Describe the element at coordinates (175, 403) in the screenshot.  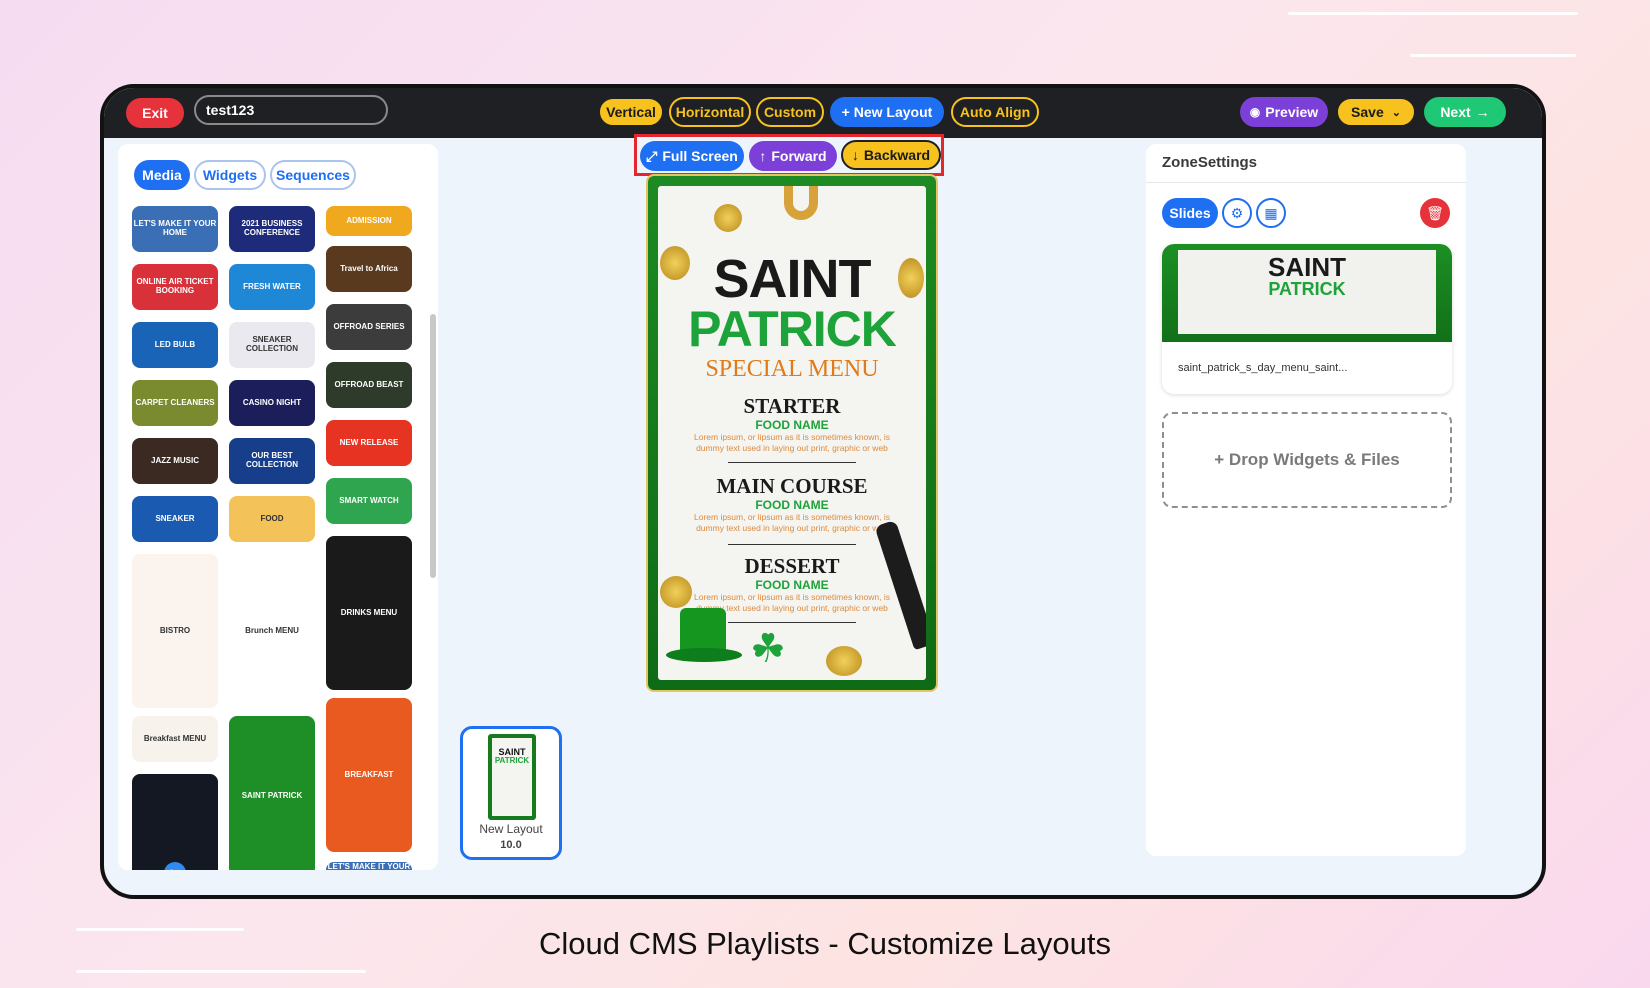
I see `media-thumbnail: CARPET CLEANERS` at that location.